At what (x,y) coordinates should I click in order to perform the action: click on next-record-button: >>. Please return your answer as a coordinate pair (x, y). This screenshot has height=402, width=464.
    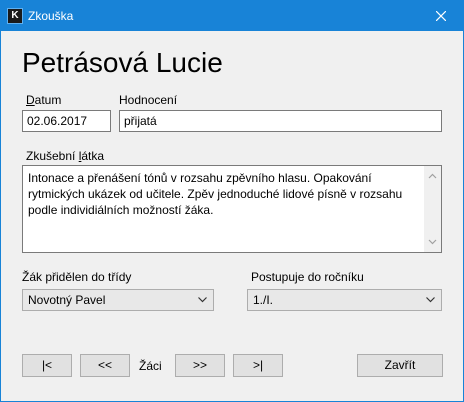
    Looking at the image, I should click on (200, 365).